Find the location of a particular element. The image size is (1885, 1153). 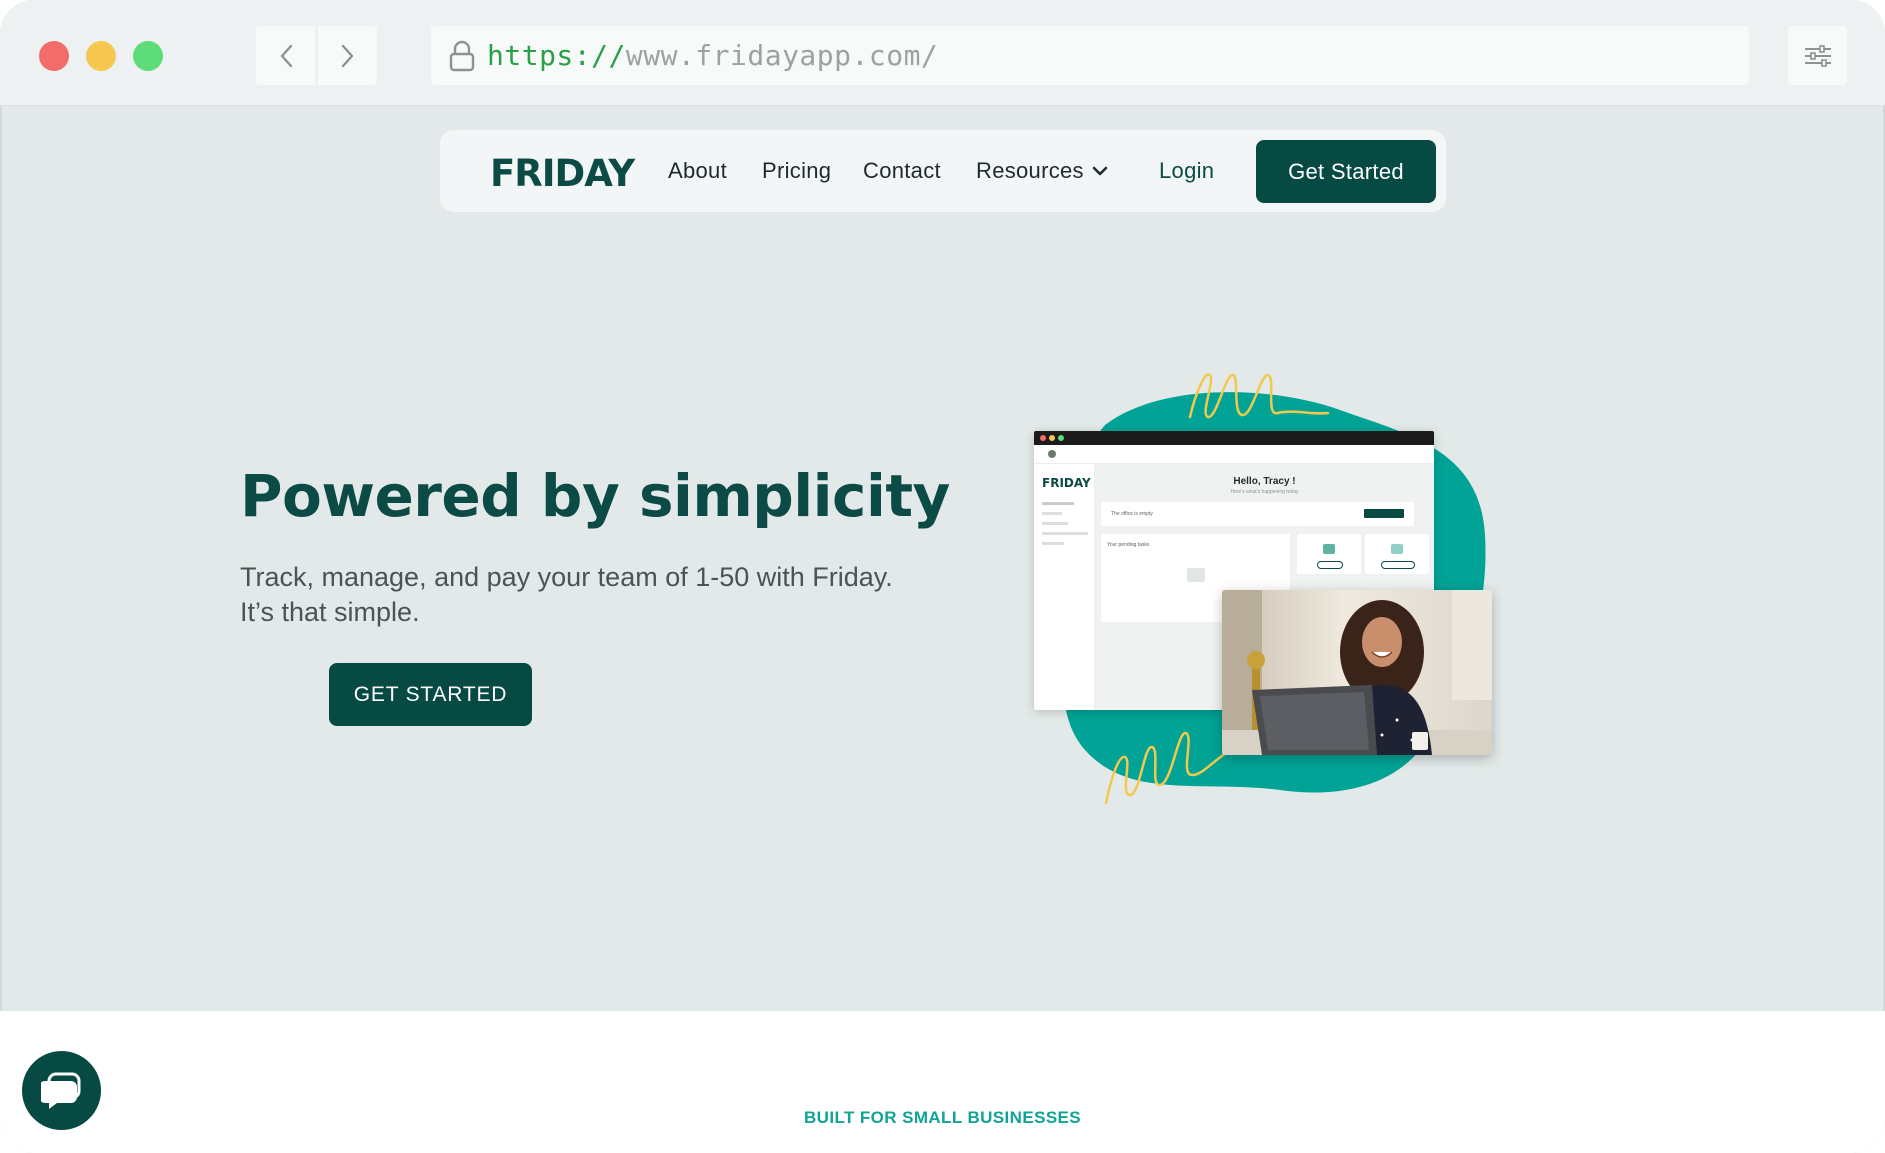

browser-settings-button is located at coordinates (1817, 55).